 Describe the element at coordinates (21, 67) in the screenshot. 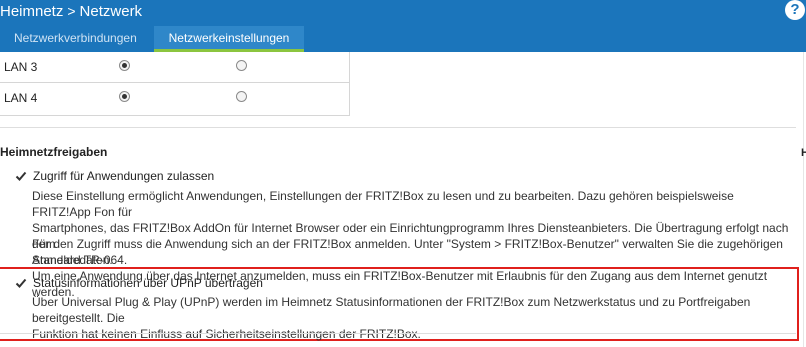

I see `lan-port-label: LAN 3` at that location.